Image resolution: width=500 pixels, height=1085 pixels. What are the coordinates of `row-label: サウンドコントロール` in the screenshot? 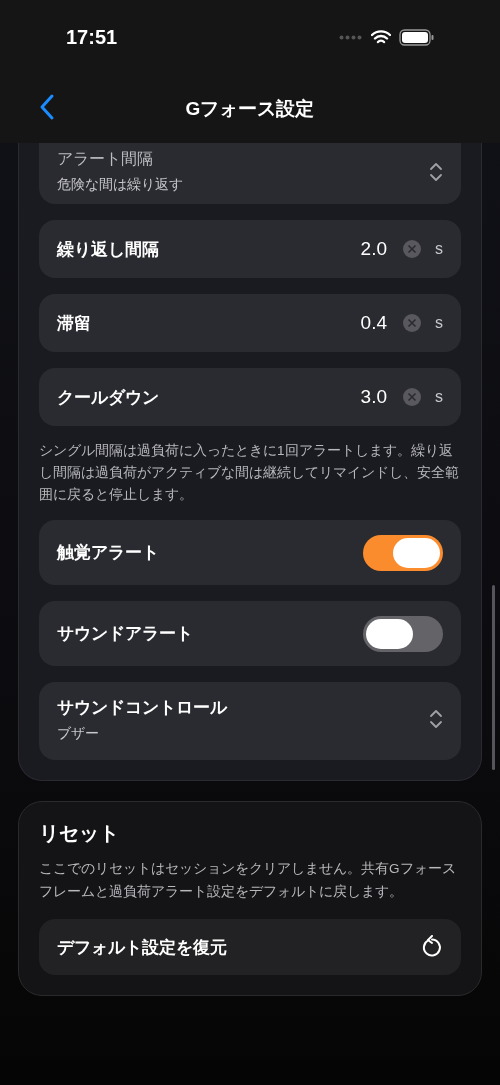 It's located at (143, 707).